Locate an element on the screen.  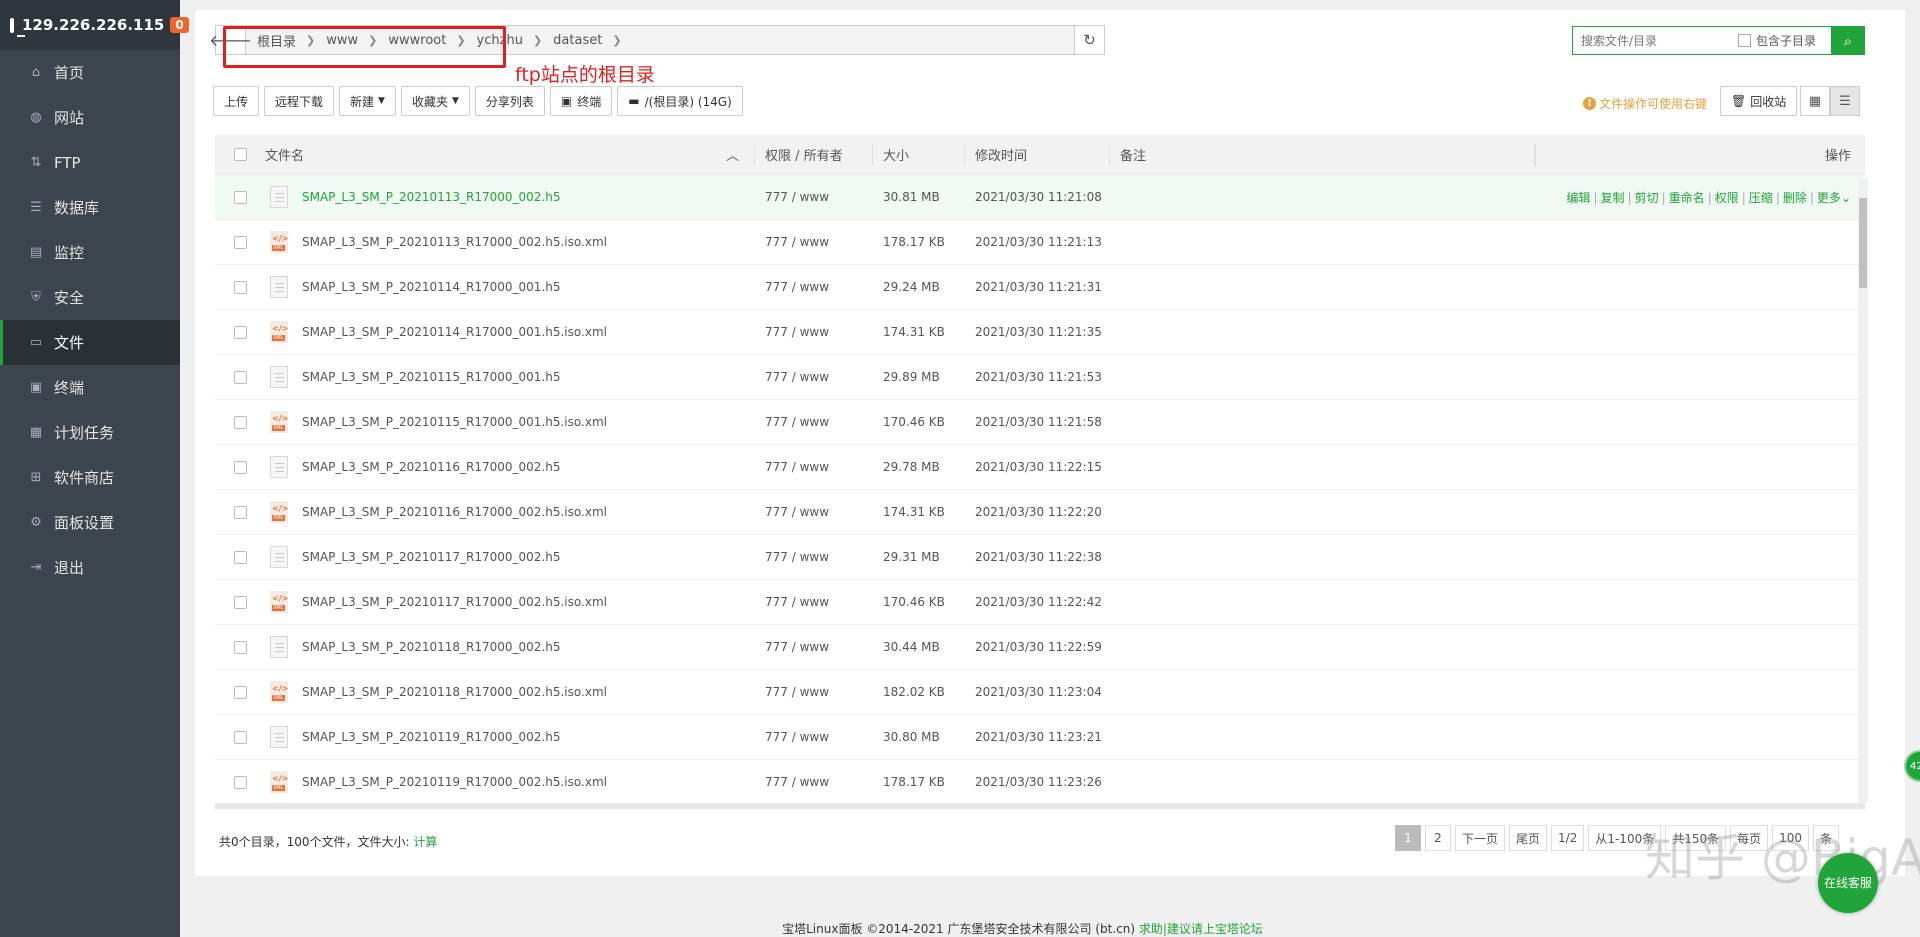
file-name-cell: SMAP_L3_SM_P_20210114_R17000_001.h5 is located at coordinates (510, 287).